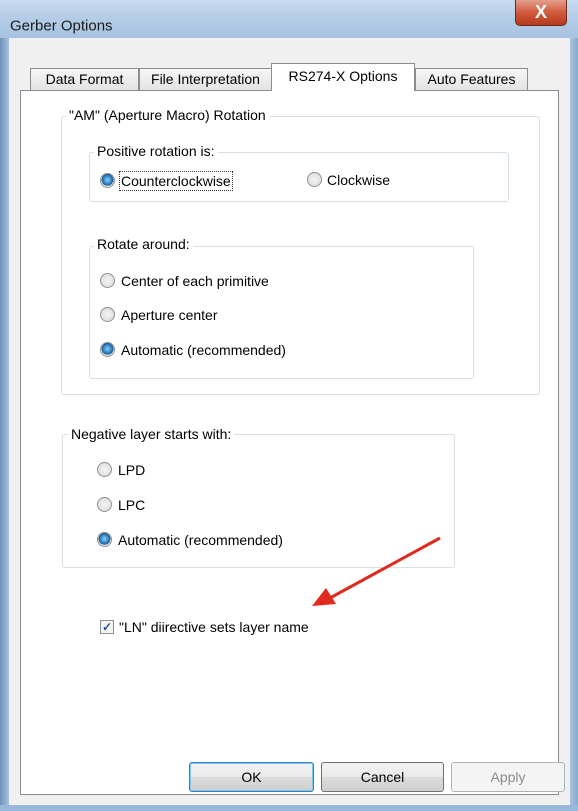  I want to click on radio-lpc, so click(104, 504).